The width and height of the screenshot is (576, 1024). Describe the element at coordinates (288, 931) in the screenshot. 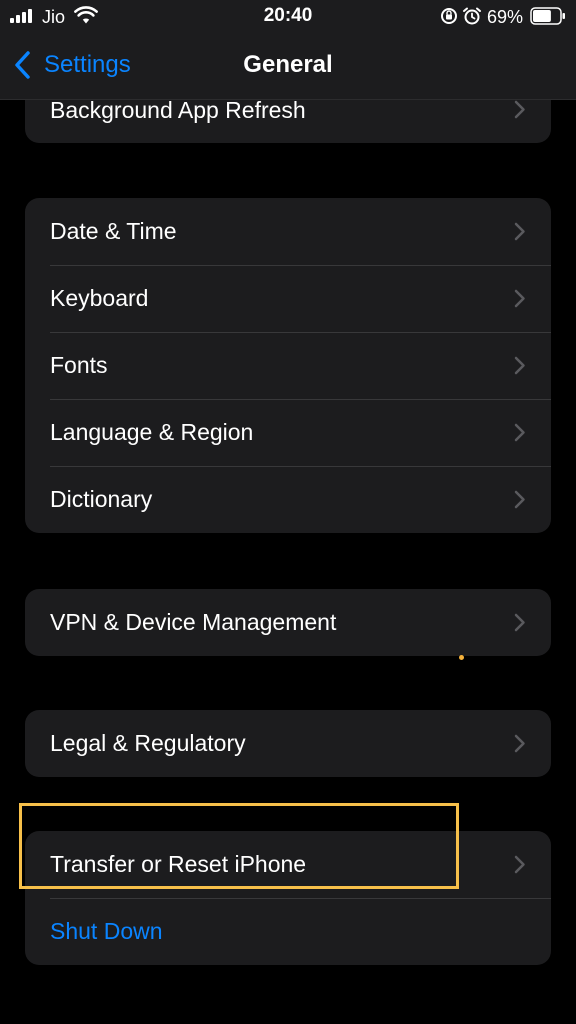

I see `row-shut-down: Shut Down` at that location.